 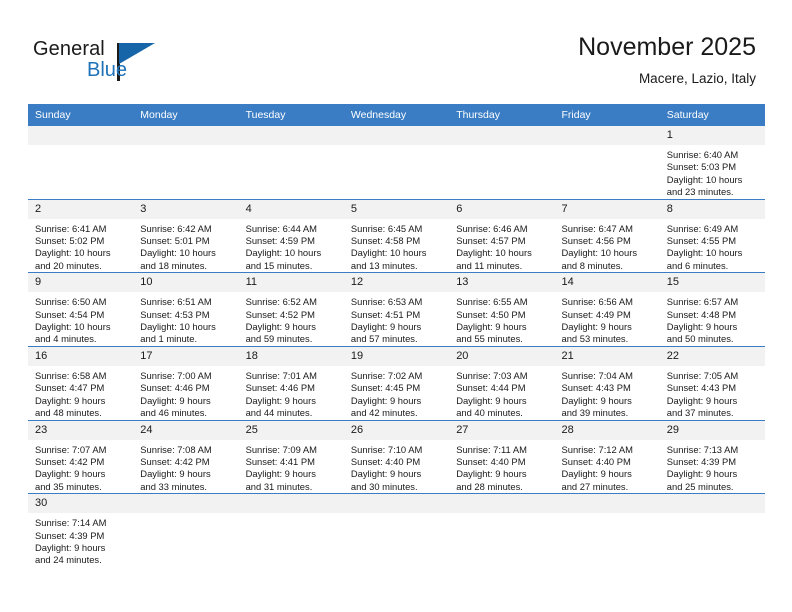 What do you see at coordinates (712, 115) in the screenshot?
I see `weekday-header-saturday: Saturday` at bounding box center [712, 115].